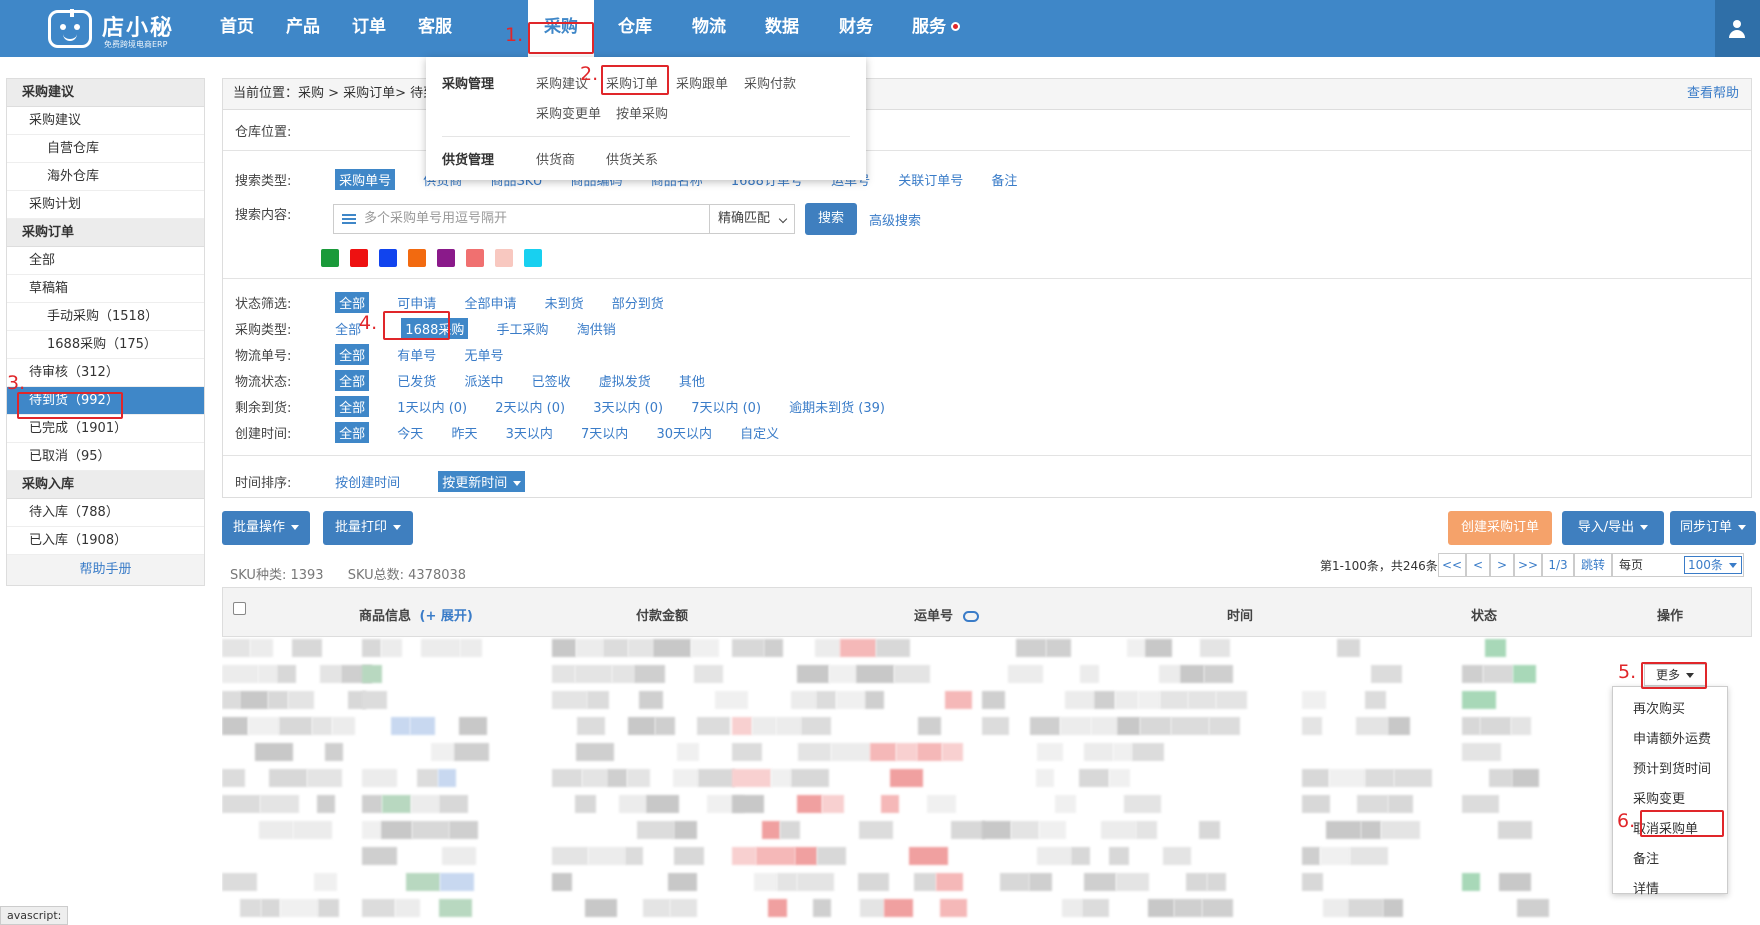 Image resolution: width=1760 pixels, height=925 pixels. I want to click on redacted-cell, so click(471, 752).